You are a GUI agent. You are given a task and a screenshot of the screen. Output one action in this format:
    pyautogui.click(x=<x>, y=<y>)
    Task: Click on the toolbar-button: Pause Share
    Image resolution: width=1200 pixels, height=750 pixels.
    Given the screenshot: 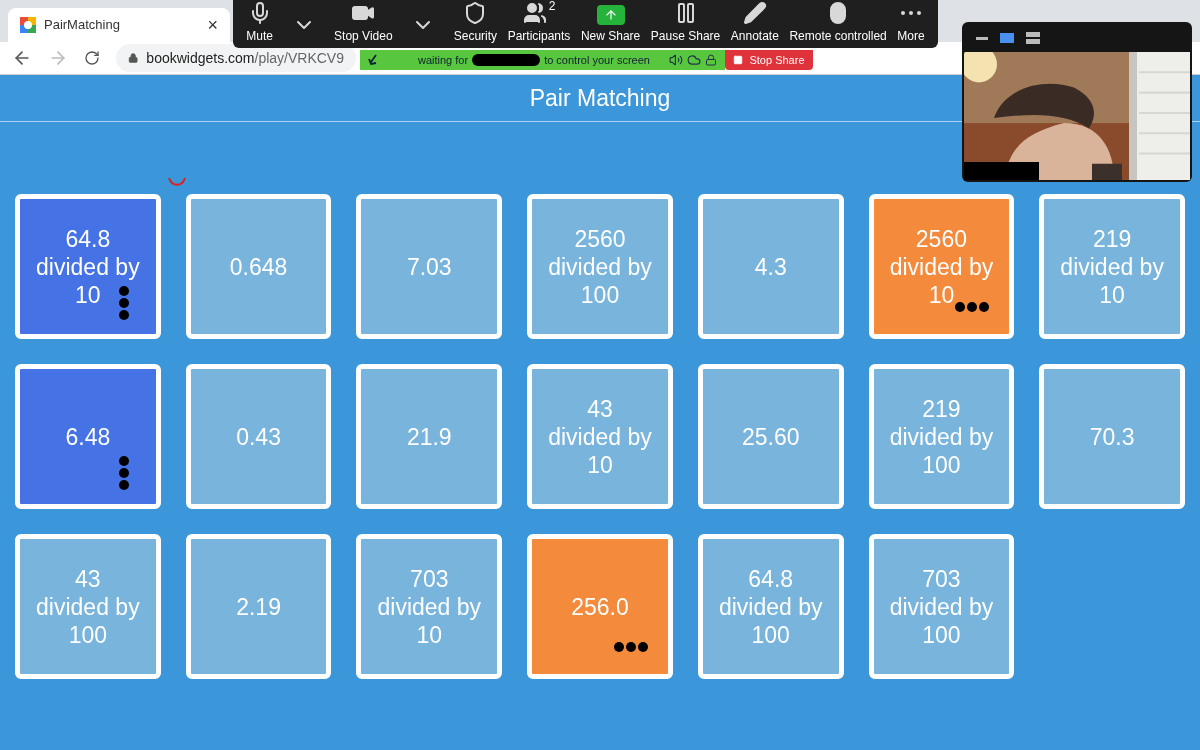 What is the action you would take?
    pyautogui.click(x=685, y=23)
    